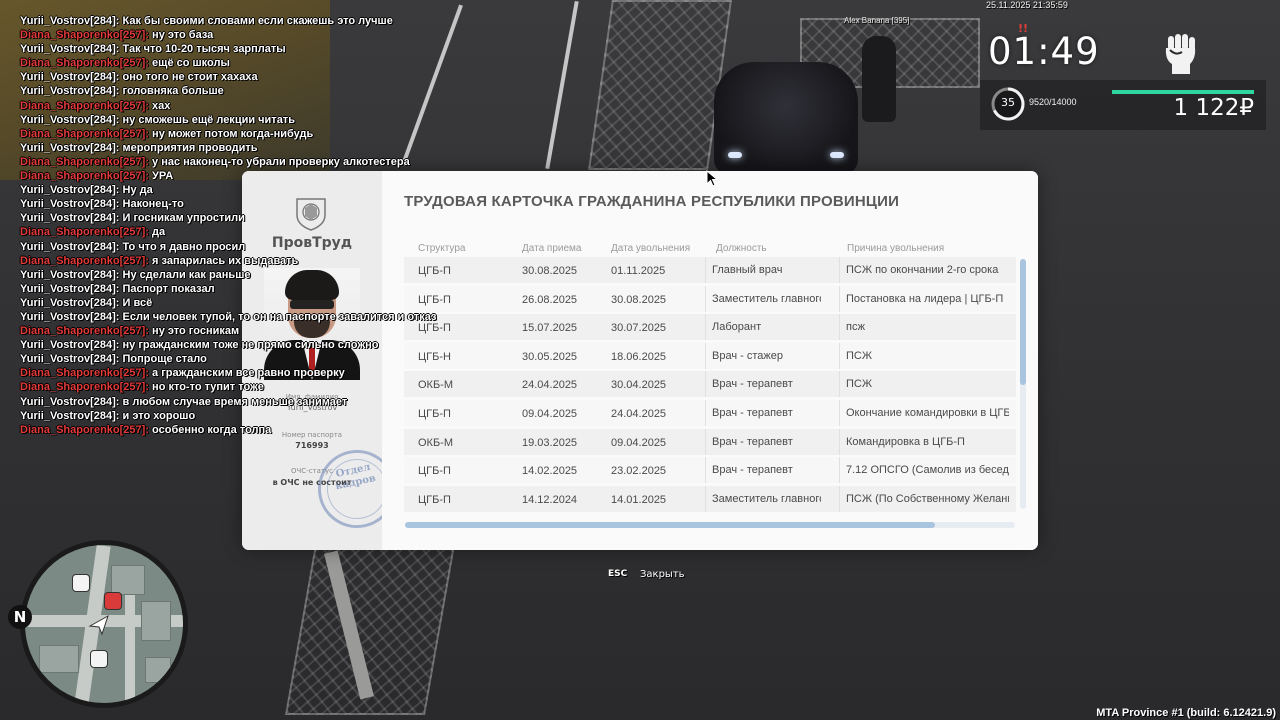 This screenshot has height=720, width=1280. Describe the element at coordinates (235, 401) in the screenshot. I see `chat-text: в любом случае время меньше занимает` at that location.